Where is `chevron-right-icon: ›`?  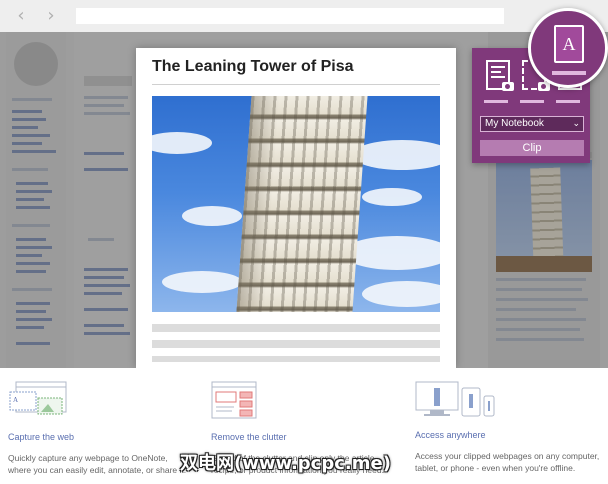 chevron-right-icon: › is located at coordinates (51, 16).